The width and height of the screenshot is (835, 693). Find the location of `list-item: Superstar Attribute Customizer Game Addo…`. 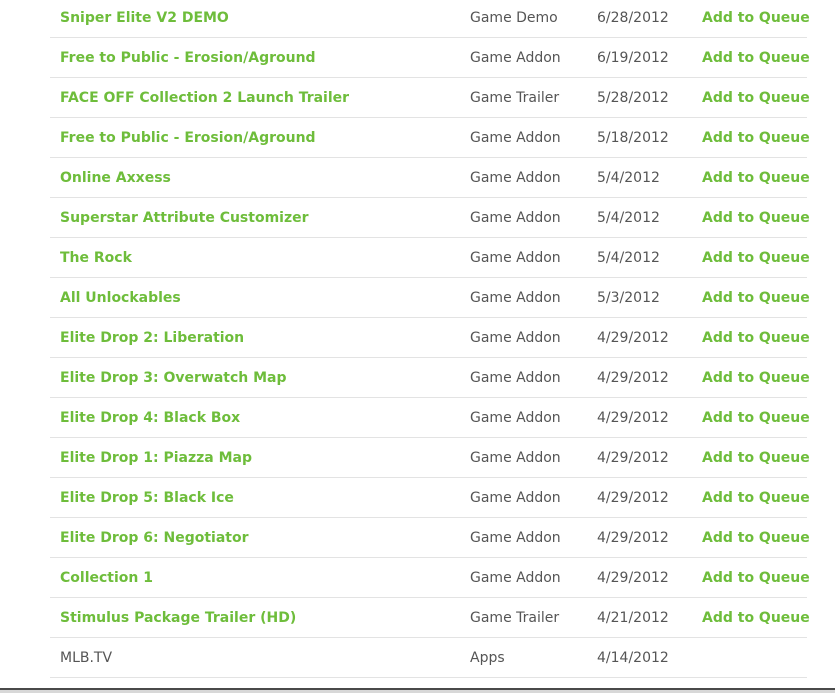

list-item: Superstar Attribute Customizer Game Addo… is located at coordinates (430, 218).